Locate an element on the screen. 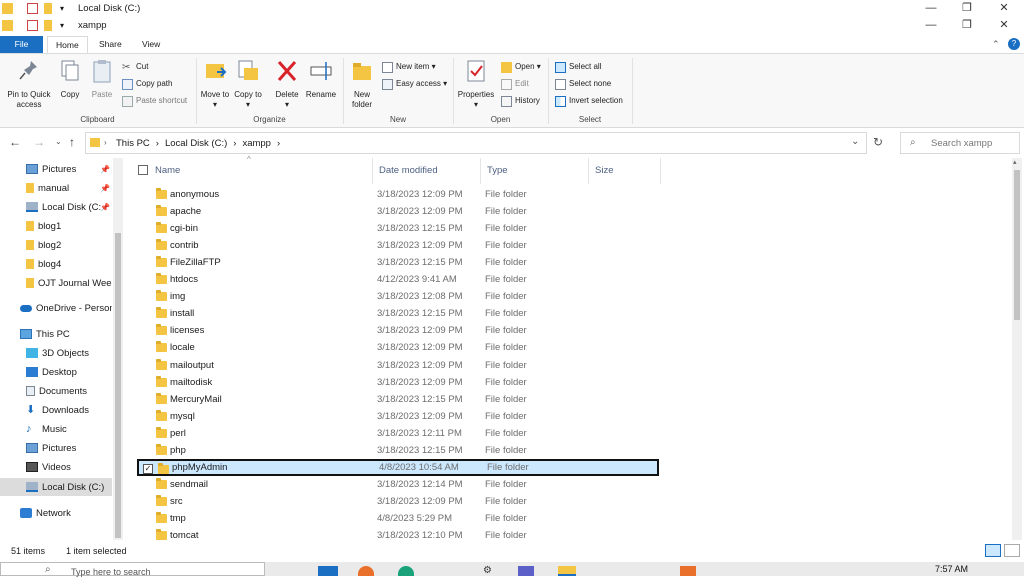 The image size is (1024, 577). breadcrumb-this-pc: This PC is located at coordinates (133, 143).